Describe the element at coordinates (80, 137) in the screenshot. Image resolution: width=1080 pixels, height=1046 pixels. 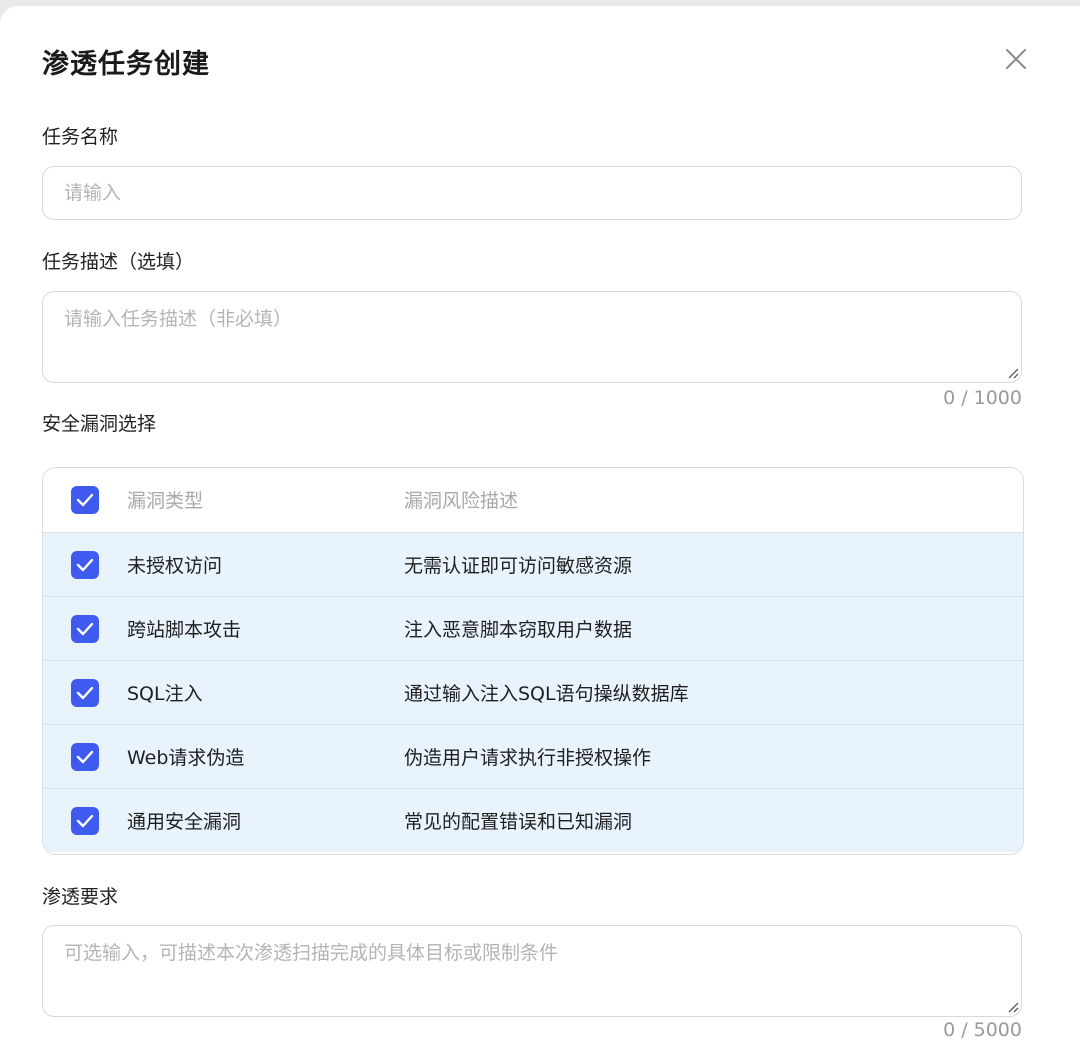
I see `task-name-label: 任务名称` at that location.